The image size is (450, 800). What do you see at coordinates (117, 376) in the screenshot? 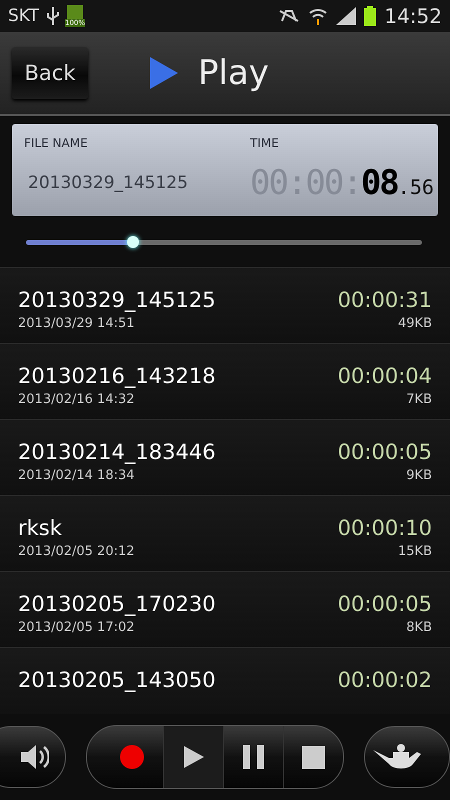
I see `recording-name: 20130216_143218` at bounding box center [117, 376].